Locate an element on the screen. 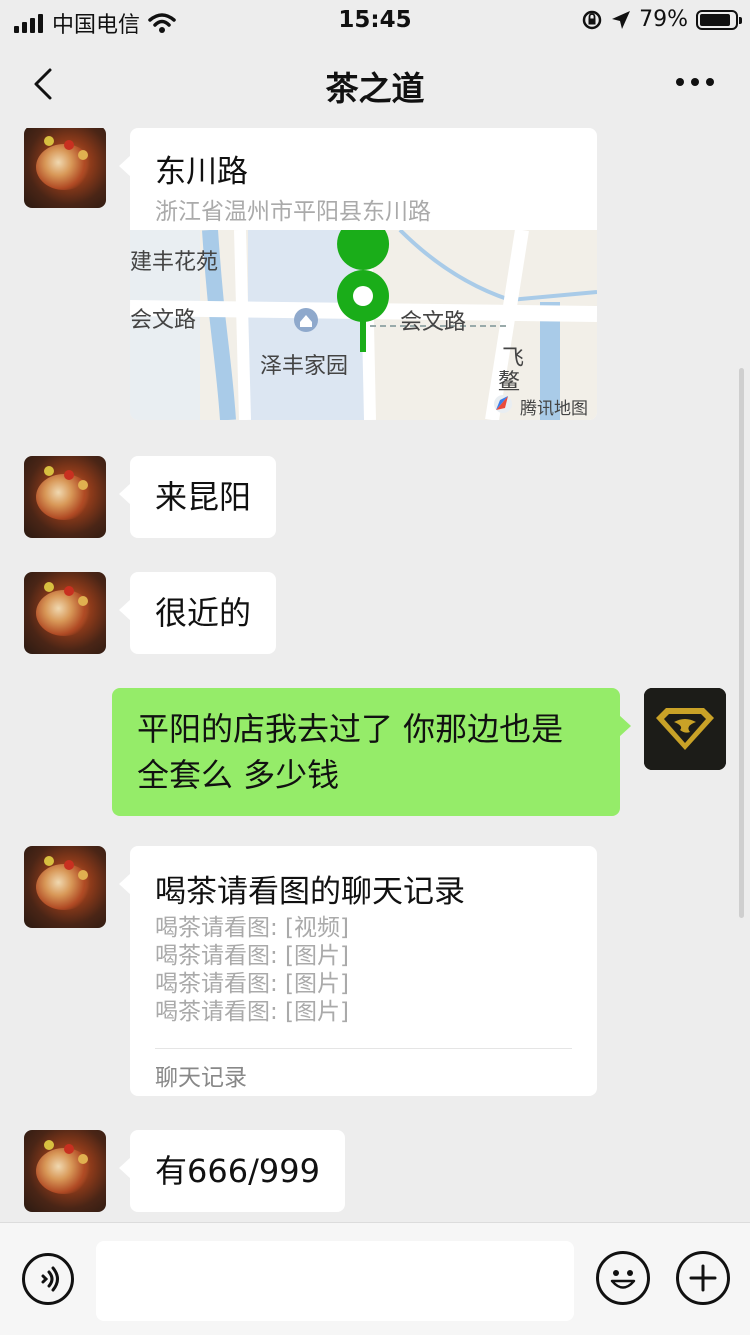 This screenshot has height=1335, width=750. message-bubble: 有666/999 is located at coordinates (232, 1171).